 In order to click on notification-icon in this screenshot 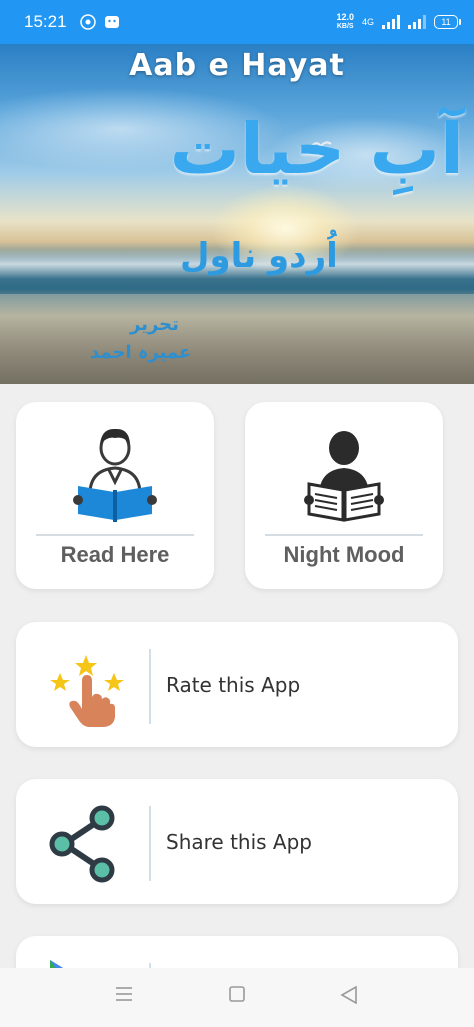, I will do `click(87, 22)`.